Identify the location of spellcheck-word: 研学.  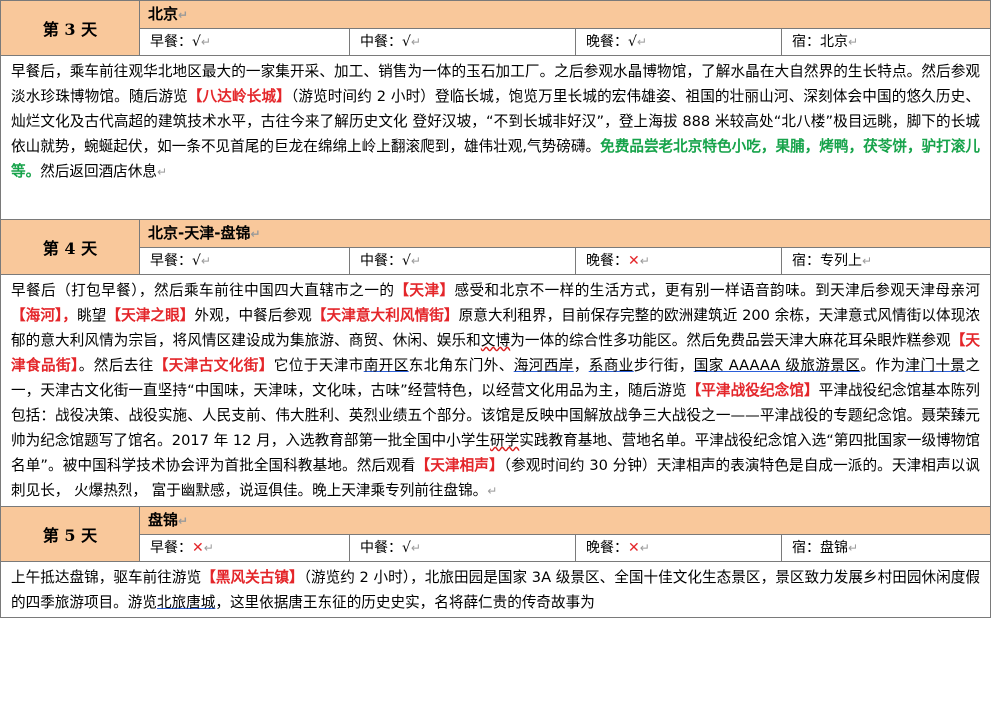
(505, 440).